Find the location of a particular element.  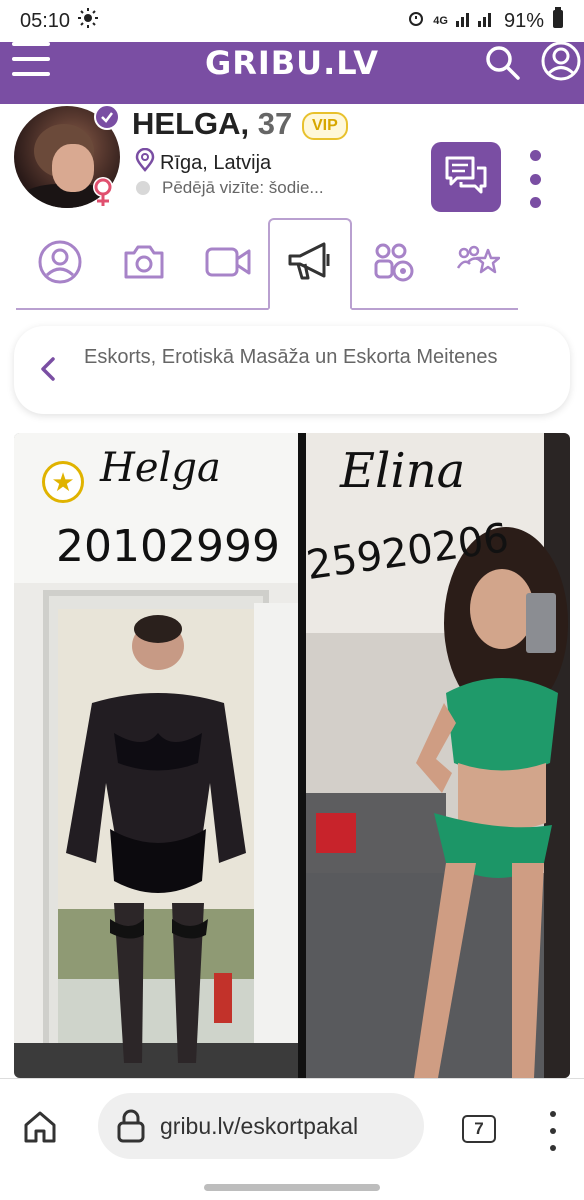

signal-icon is located at coordinates (475, 21).